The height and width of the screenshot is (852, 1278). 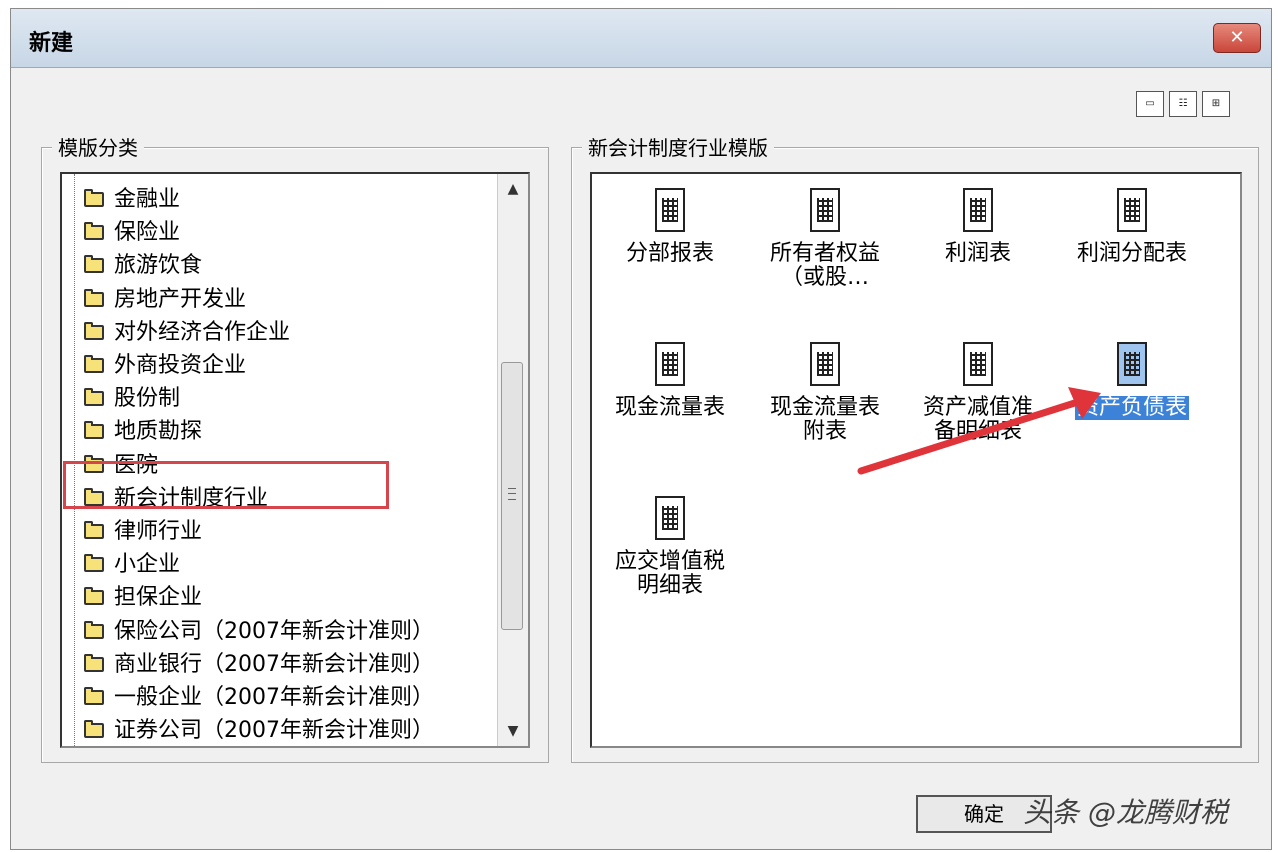 I want to click on scroll-down-arrow: ▼, so click(x=513, y=731).